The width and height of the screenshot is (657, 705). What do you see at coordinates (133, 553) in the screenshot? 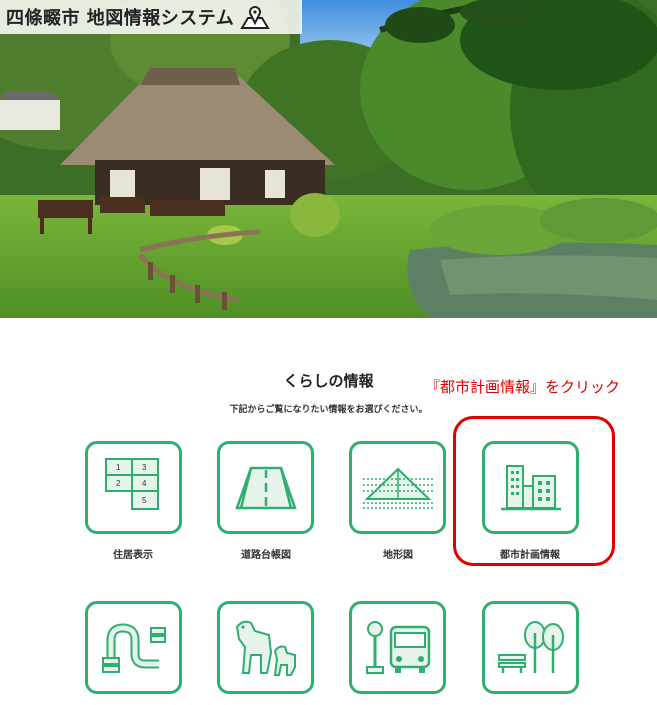
I see `tile-label-address-display: 住居表示` at bounding box center [133, 553].